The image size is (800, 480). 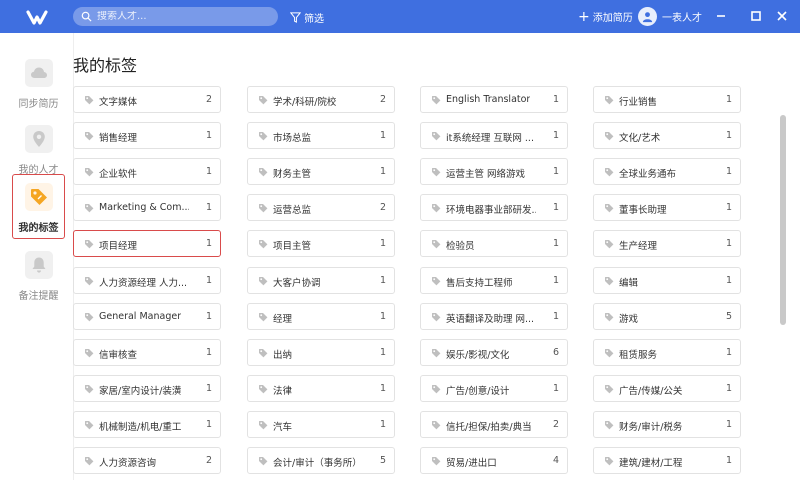 What do you see at coordinates (629, 283) in the screenshot?
I see `tag-name: 编辑` at bounding box center [629, 283].